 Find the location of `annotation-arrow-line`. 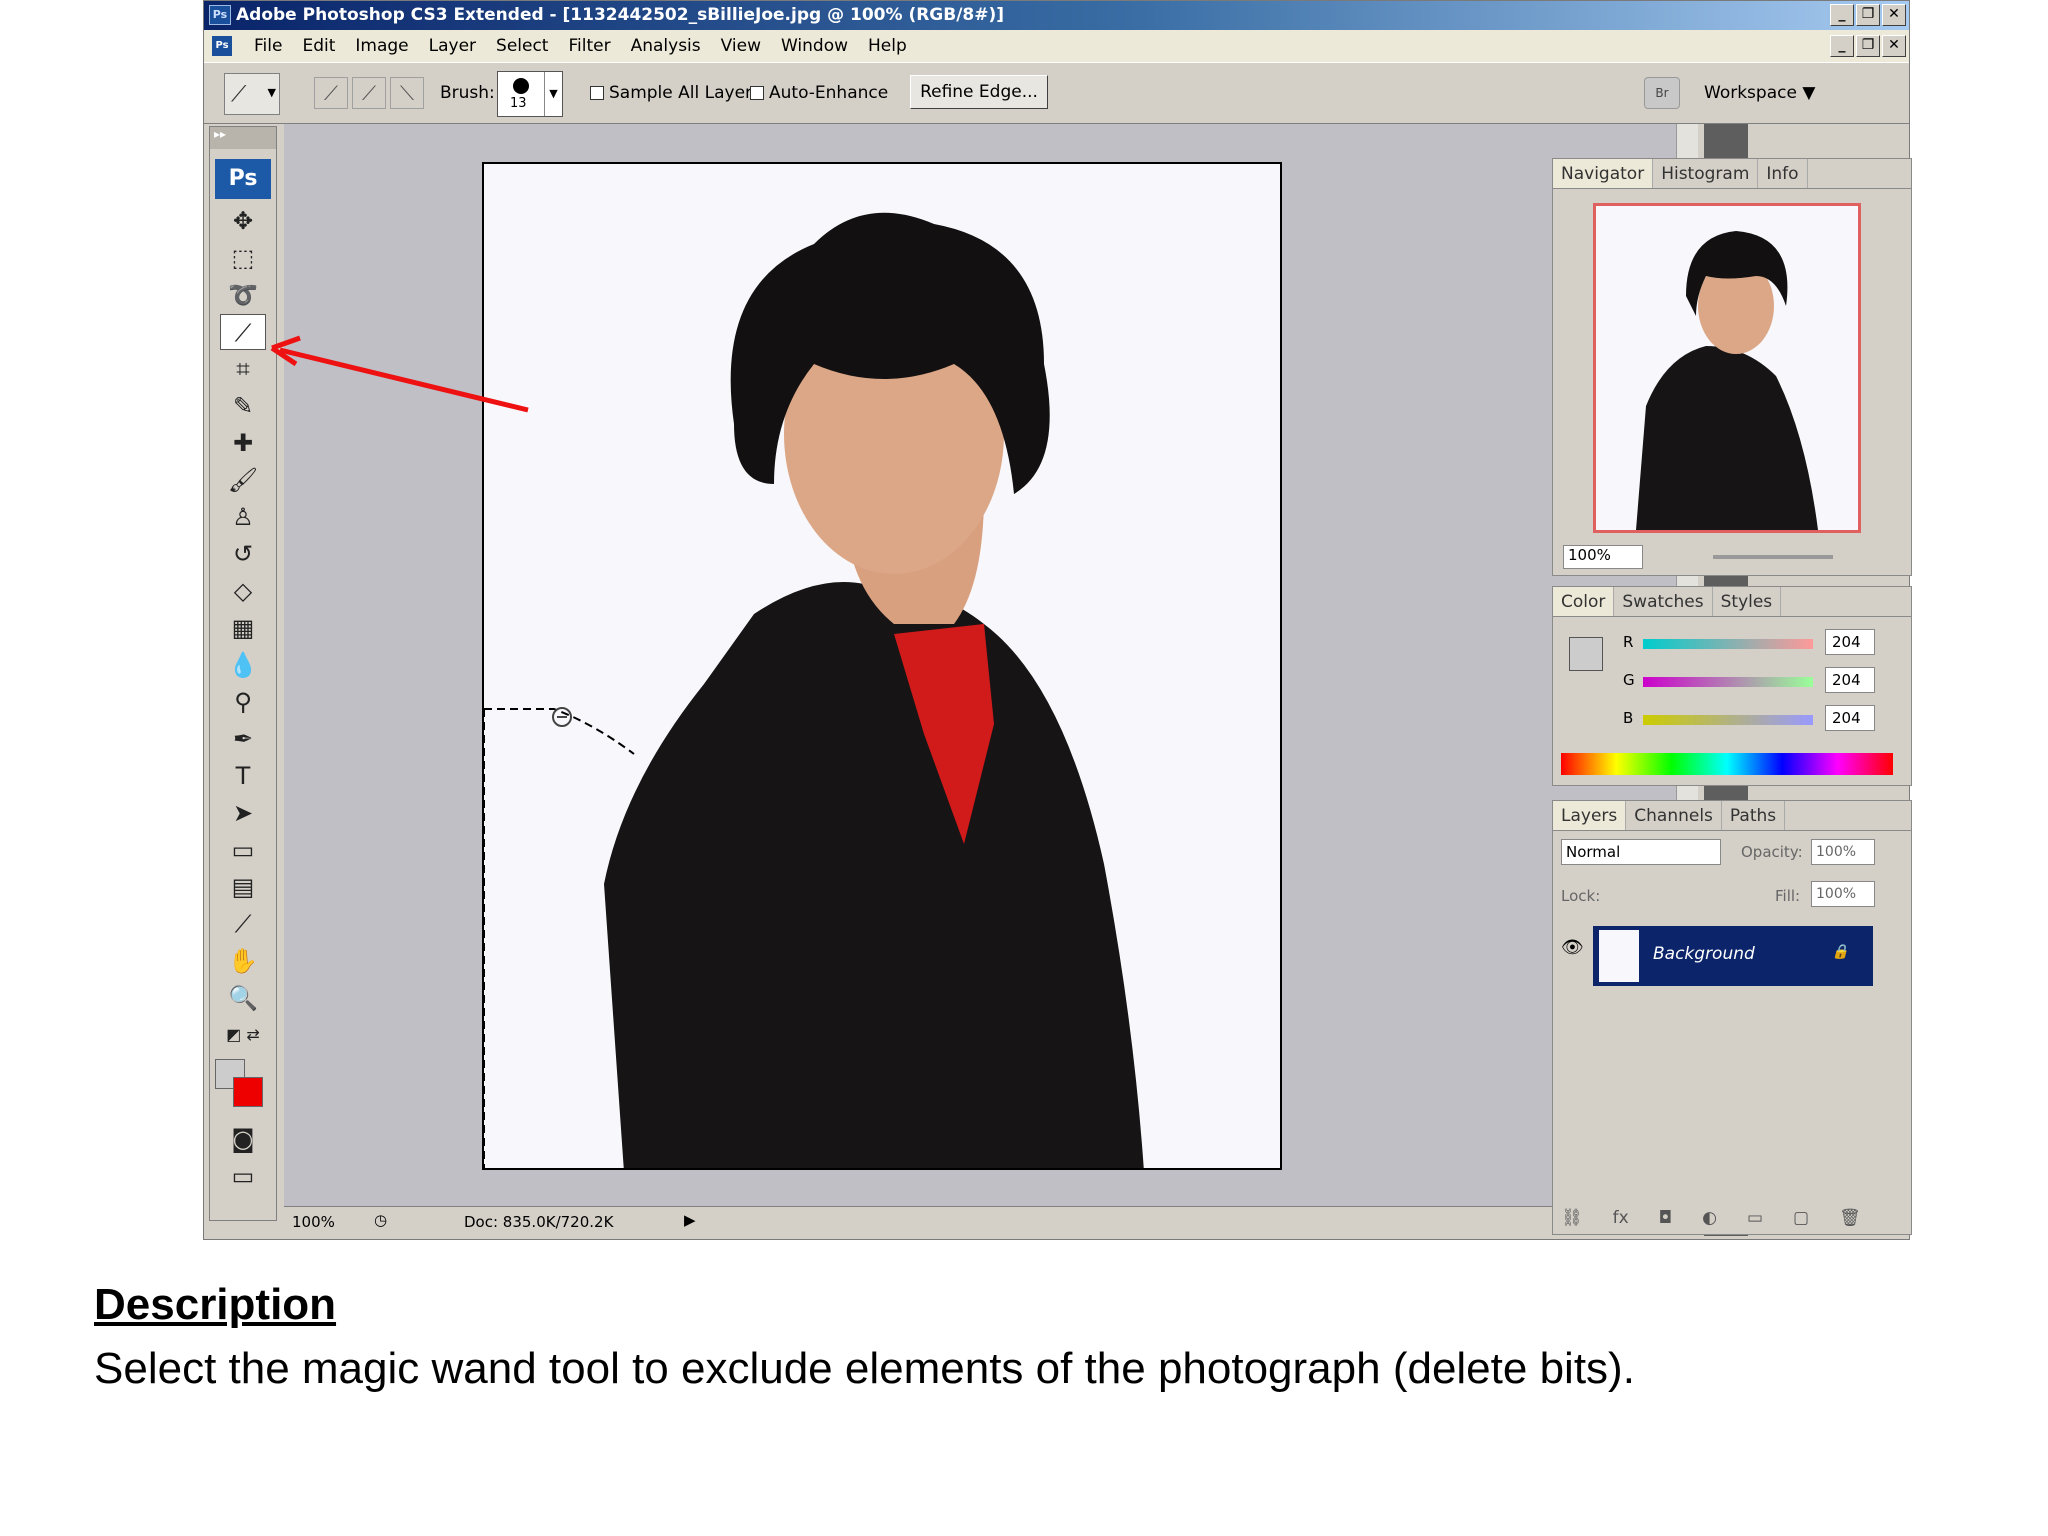

annotation-arrow-line is located at coordinates (404, 380).